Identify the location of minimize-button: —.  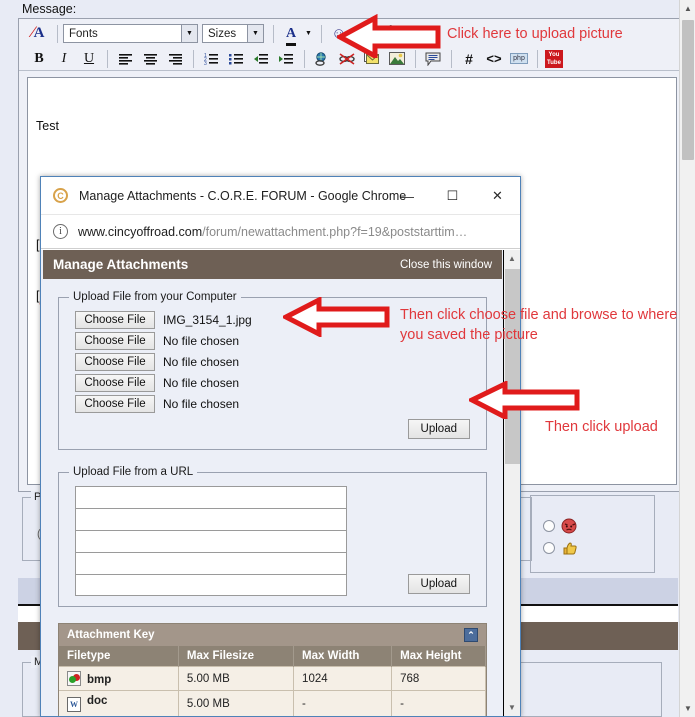
(407, 196).